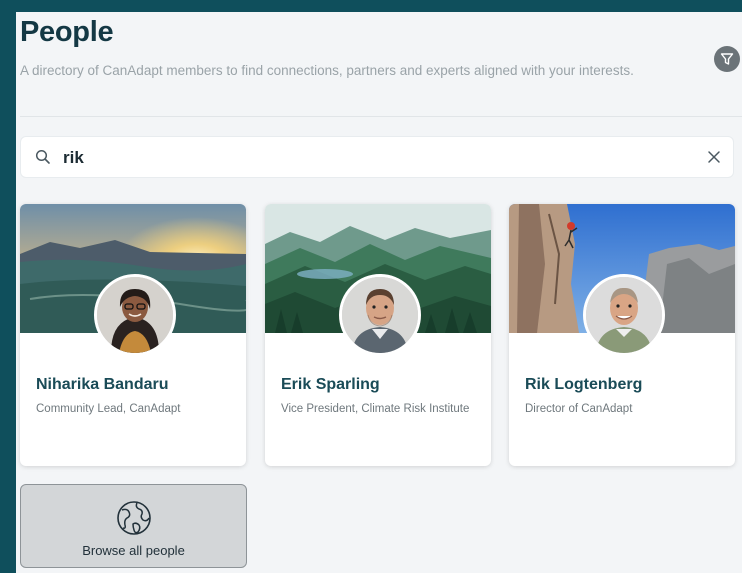 The width and height of the screenshot is (742, 573). What do you see at coordinates (133, 550) in the screenshot?
I see `browse-all-people-label: Browse all people` at bounding box center [133, 550].